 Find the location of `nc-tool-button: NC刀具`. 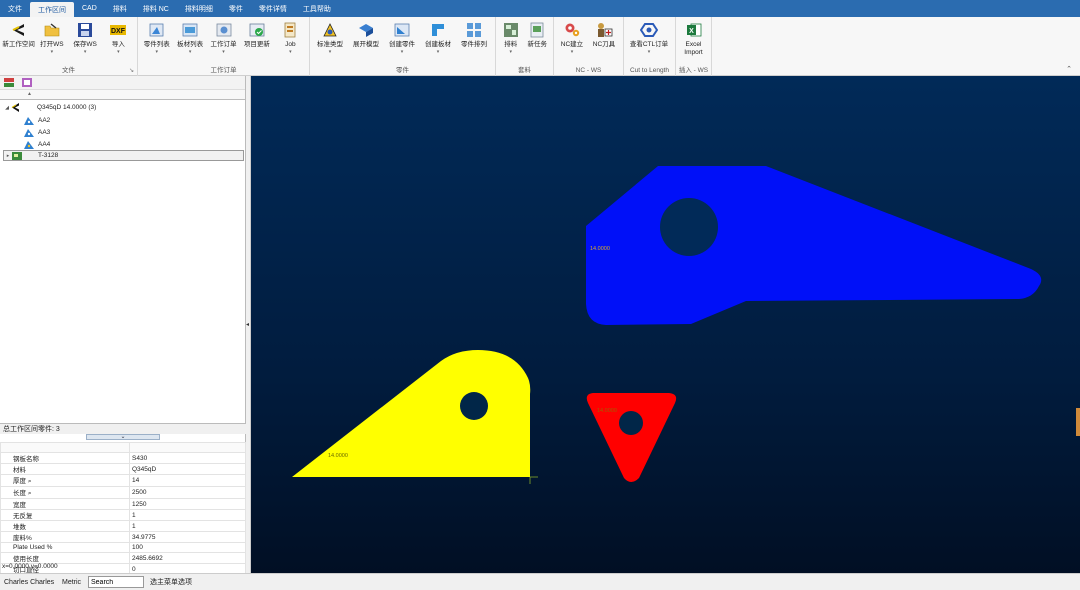

nc-tool-button: NC刀具 is located at coordinates (604, 34).